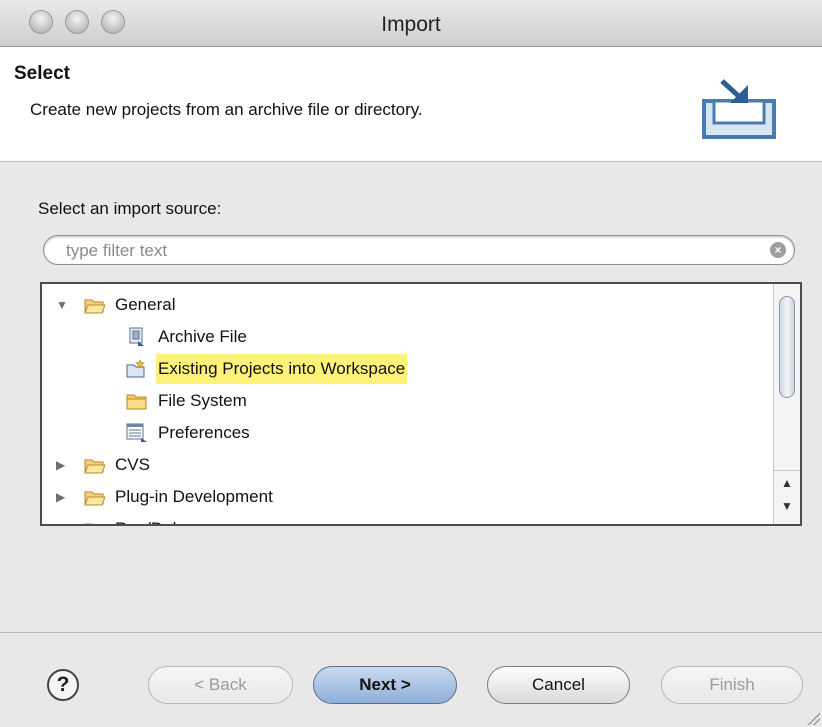  What do you see at coordinates (136, 336) in the screenshot?
I see `archive-file-icon` at bounding box center [136, 336].